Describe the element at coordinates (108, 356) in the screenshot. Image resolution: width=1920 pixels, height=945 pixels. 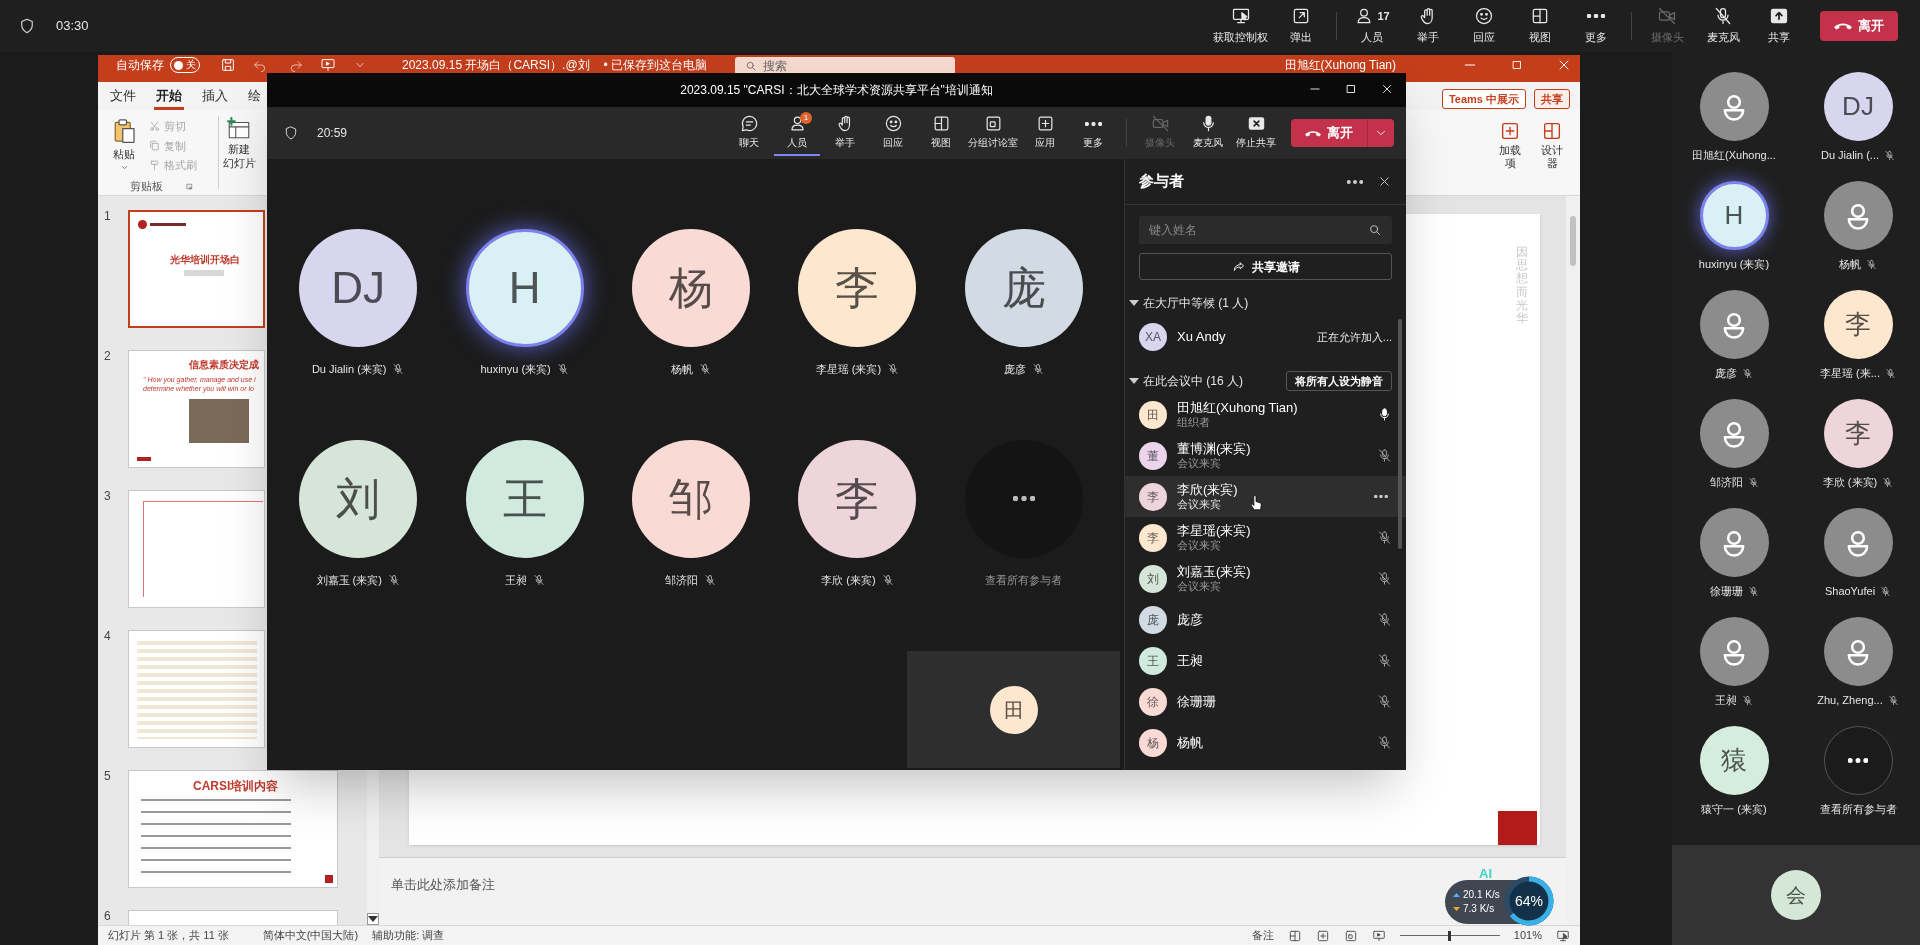
I see `slide-number: 2` at that location.